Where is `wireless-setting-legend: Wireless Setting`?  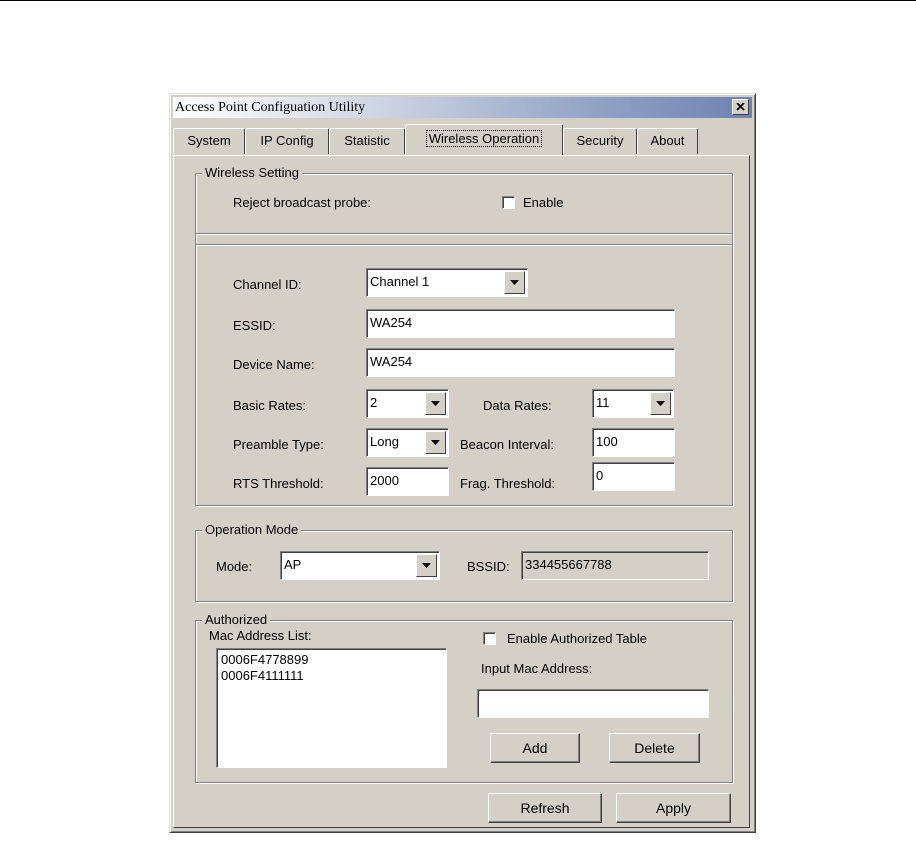 wireless-setting-legend: Wireless Setting is located at coordinates (252, 172).